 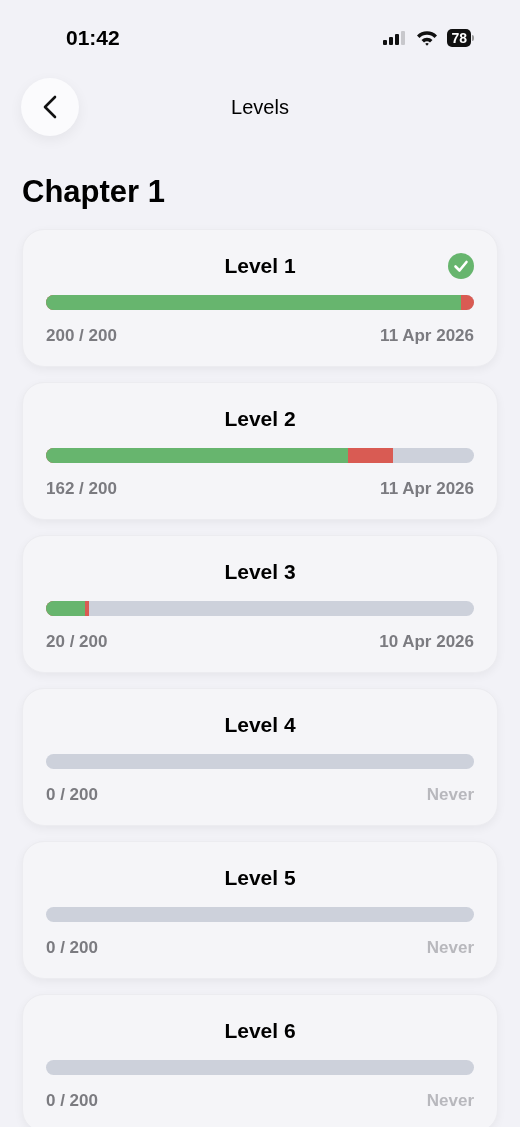 I want to click on date-text: 10 Apr 2026, so click(x=426, y=642).